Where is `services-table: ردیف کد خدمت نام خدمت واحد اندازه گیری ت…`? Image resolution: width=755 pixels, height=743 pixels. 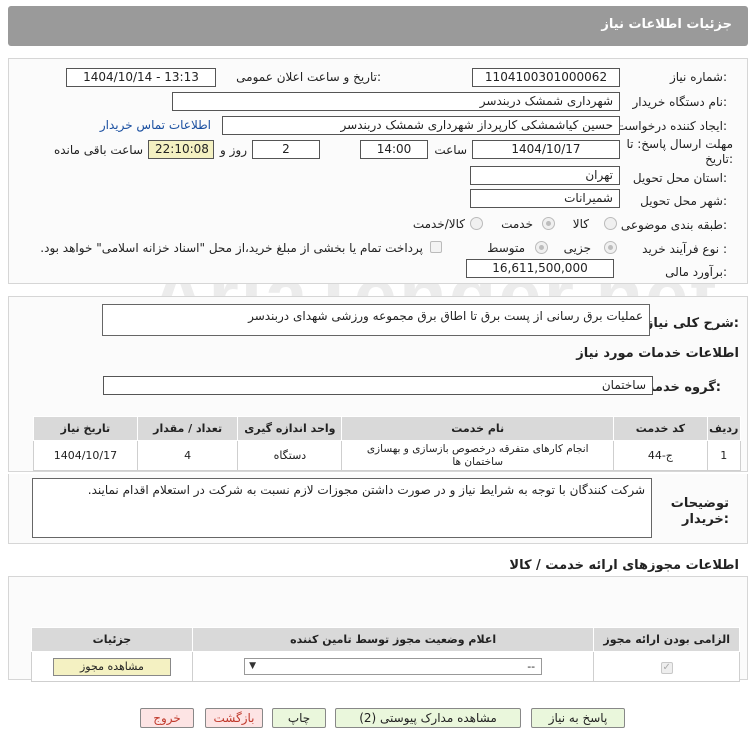
services-table: ردیف کد خدمت نام خدمت واحد اندازه گیری ت… is located at coordinates (387, 443).